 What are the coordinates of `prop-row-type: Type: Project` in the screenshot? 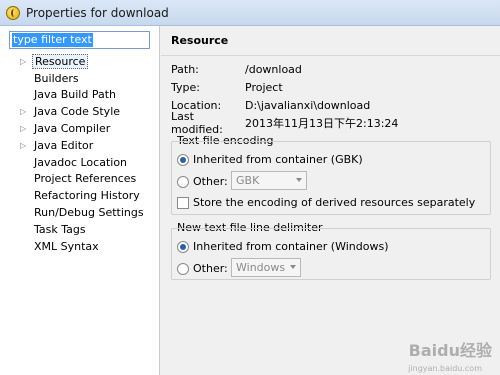 It's located at (331, 87).